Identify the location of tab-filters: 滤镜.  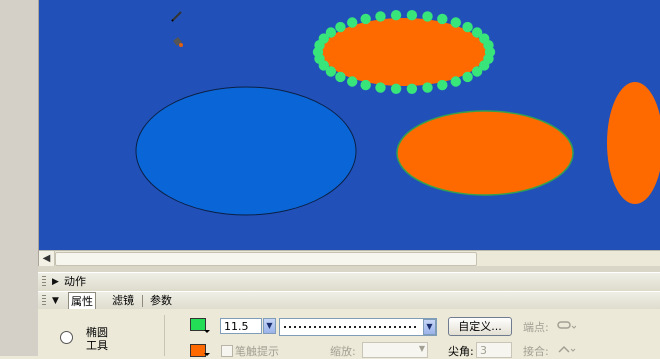
(123, 301).